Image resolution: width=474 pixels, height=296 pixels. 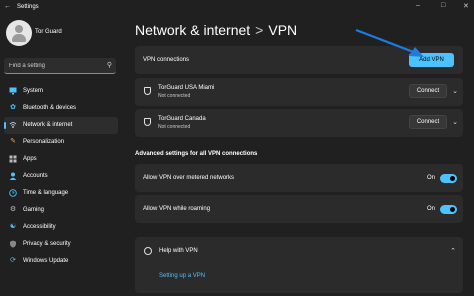 What do you see at coordinates (28, 7) in the screenshot?
I see `app-title: Settings` at bounding box center [28, 7].